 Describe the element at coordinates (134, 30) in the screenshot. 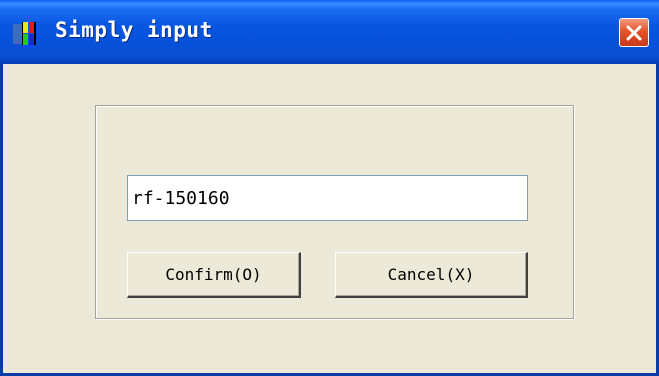

I see `window-title: Simply input` at that location.